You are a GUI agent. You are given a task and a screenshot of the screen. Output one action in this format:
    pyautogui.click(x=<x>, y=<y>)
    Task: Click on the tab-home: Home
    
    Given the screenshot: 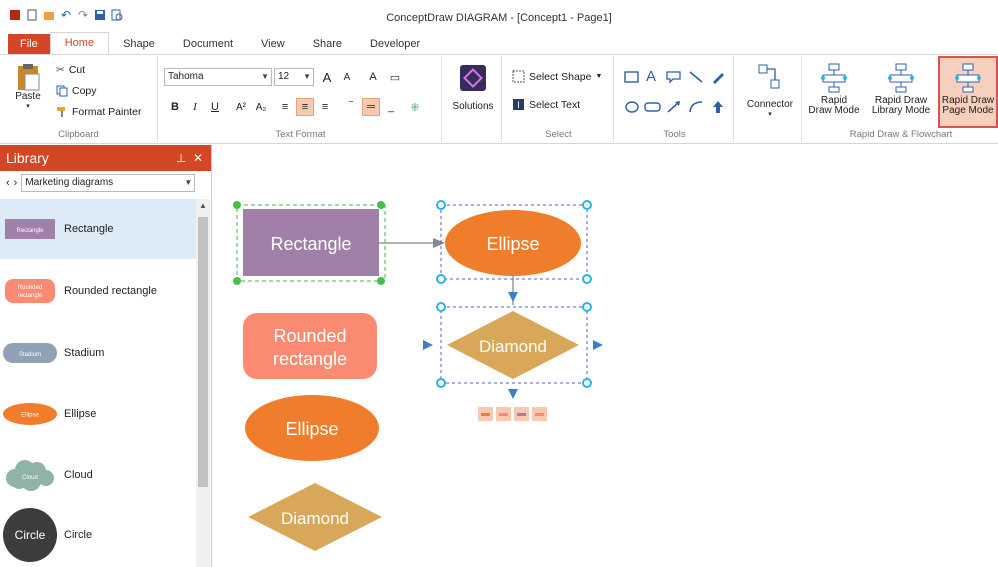 What is the action you would take?
    pyautogui.click(x=79, y=43)
    